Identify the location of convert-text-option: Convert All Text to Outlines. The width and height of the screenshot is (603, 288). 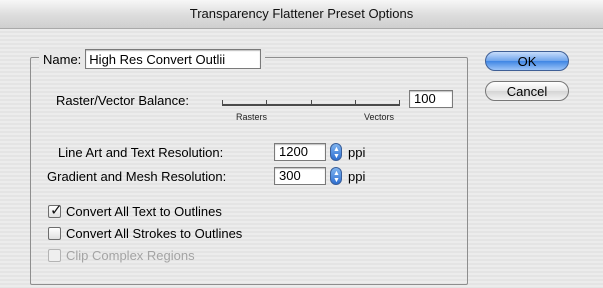
(135, 210).